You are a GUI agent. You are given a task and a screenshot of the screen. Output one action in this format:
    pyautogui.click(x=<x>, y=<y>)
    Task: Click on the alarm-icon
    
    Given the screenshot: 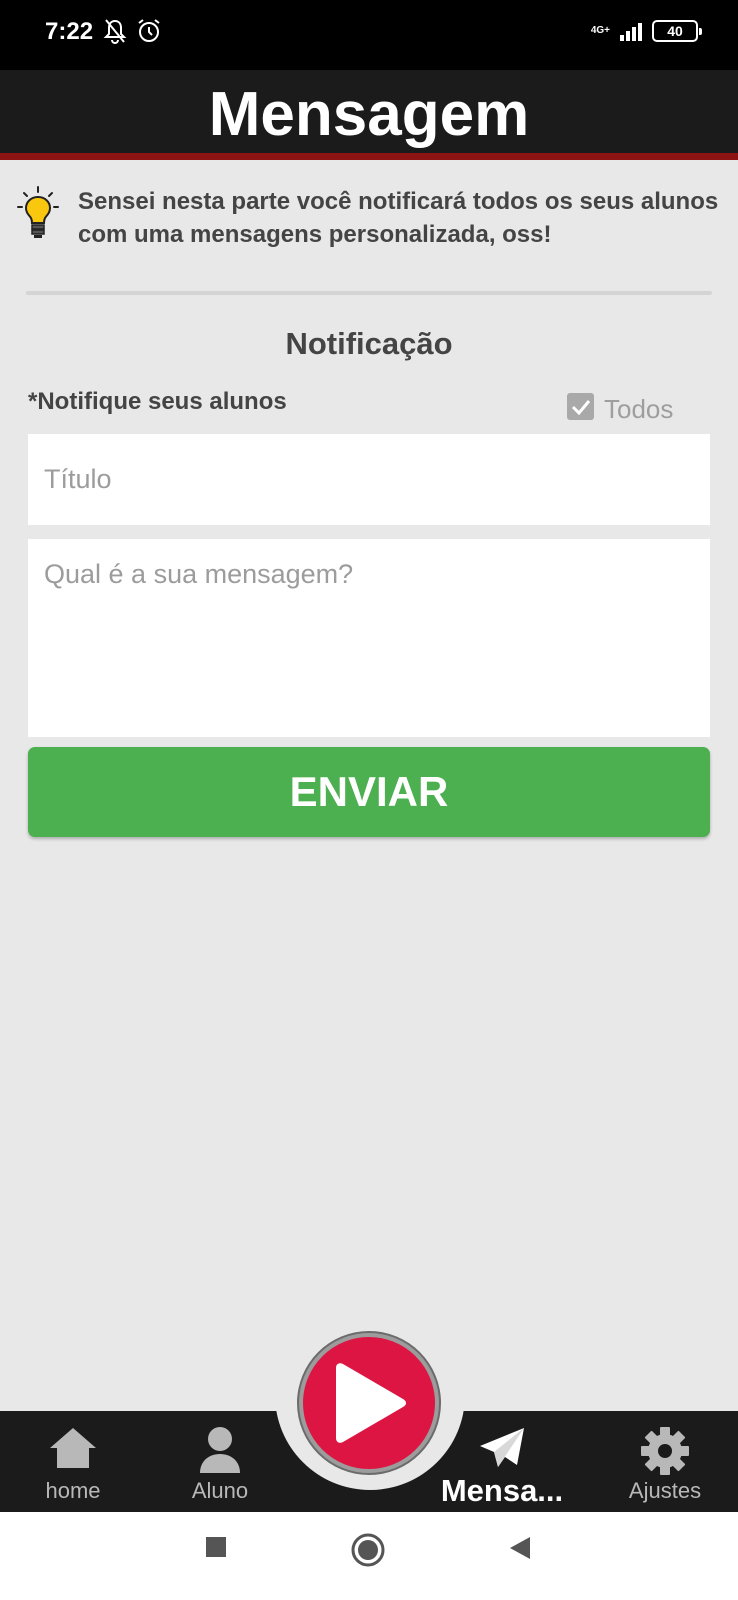 What is the action you would take?
    pyautogui.click(x=149, y=33)
    